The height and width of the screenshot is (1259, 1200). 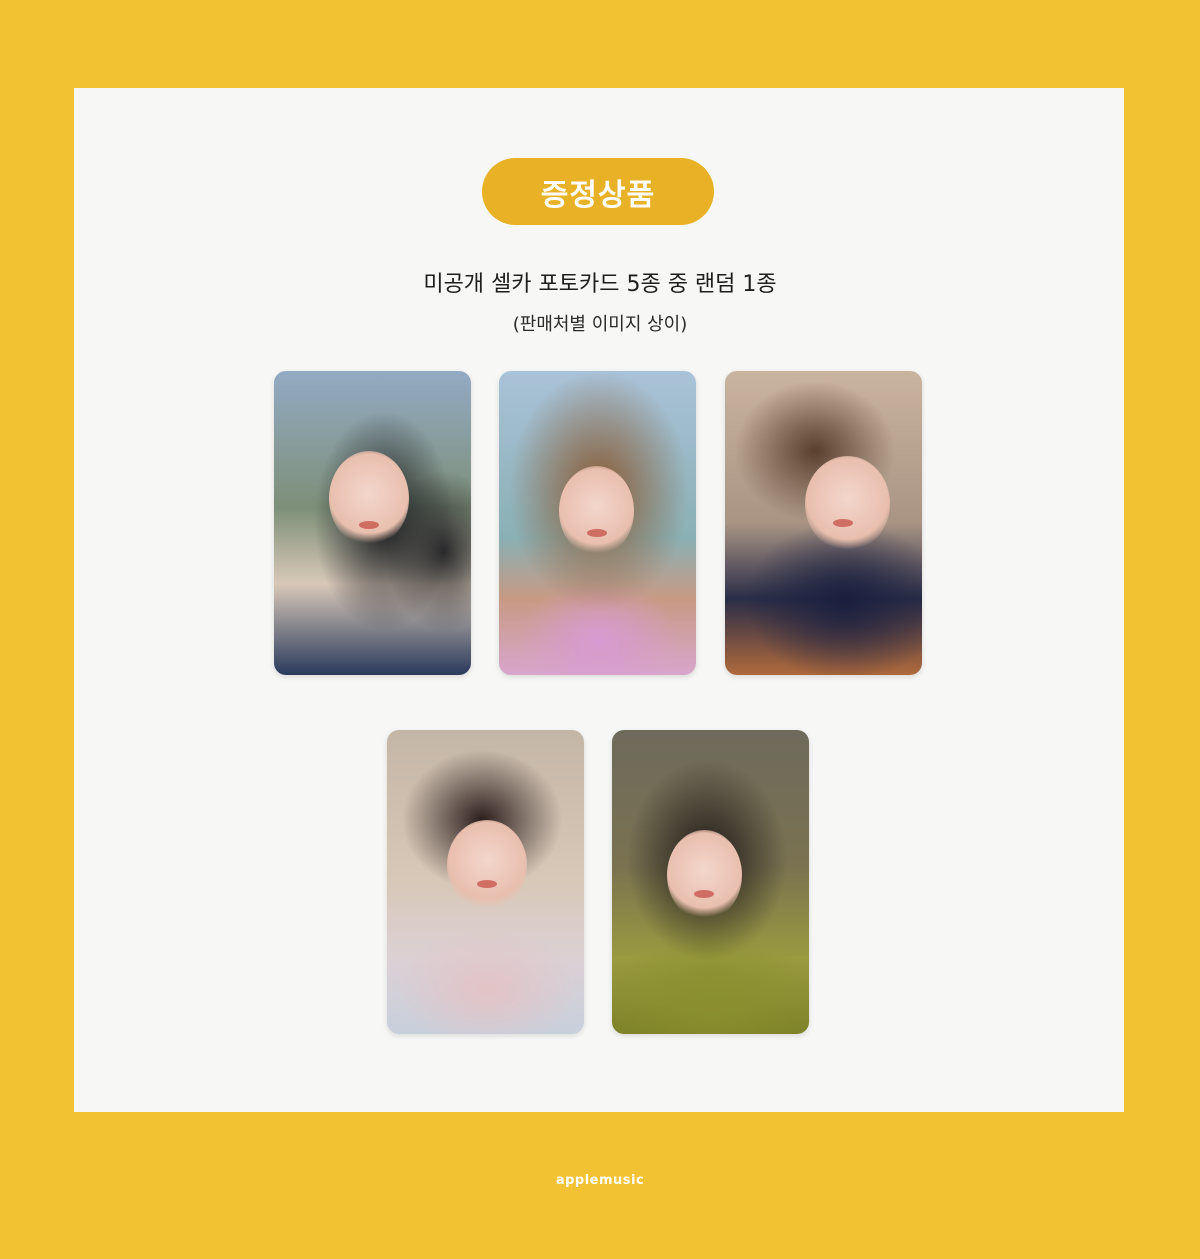 I want to click on gift-badge: 증정상품, so click(x=598, y=191).